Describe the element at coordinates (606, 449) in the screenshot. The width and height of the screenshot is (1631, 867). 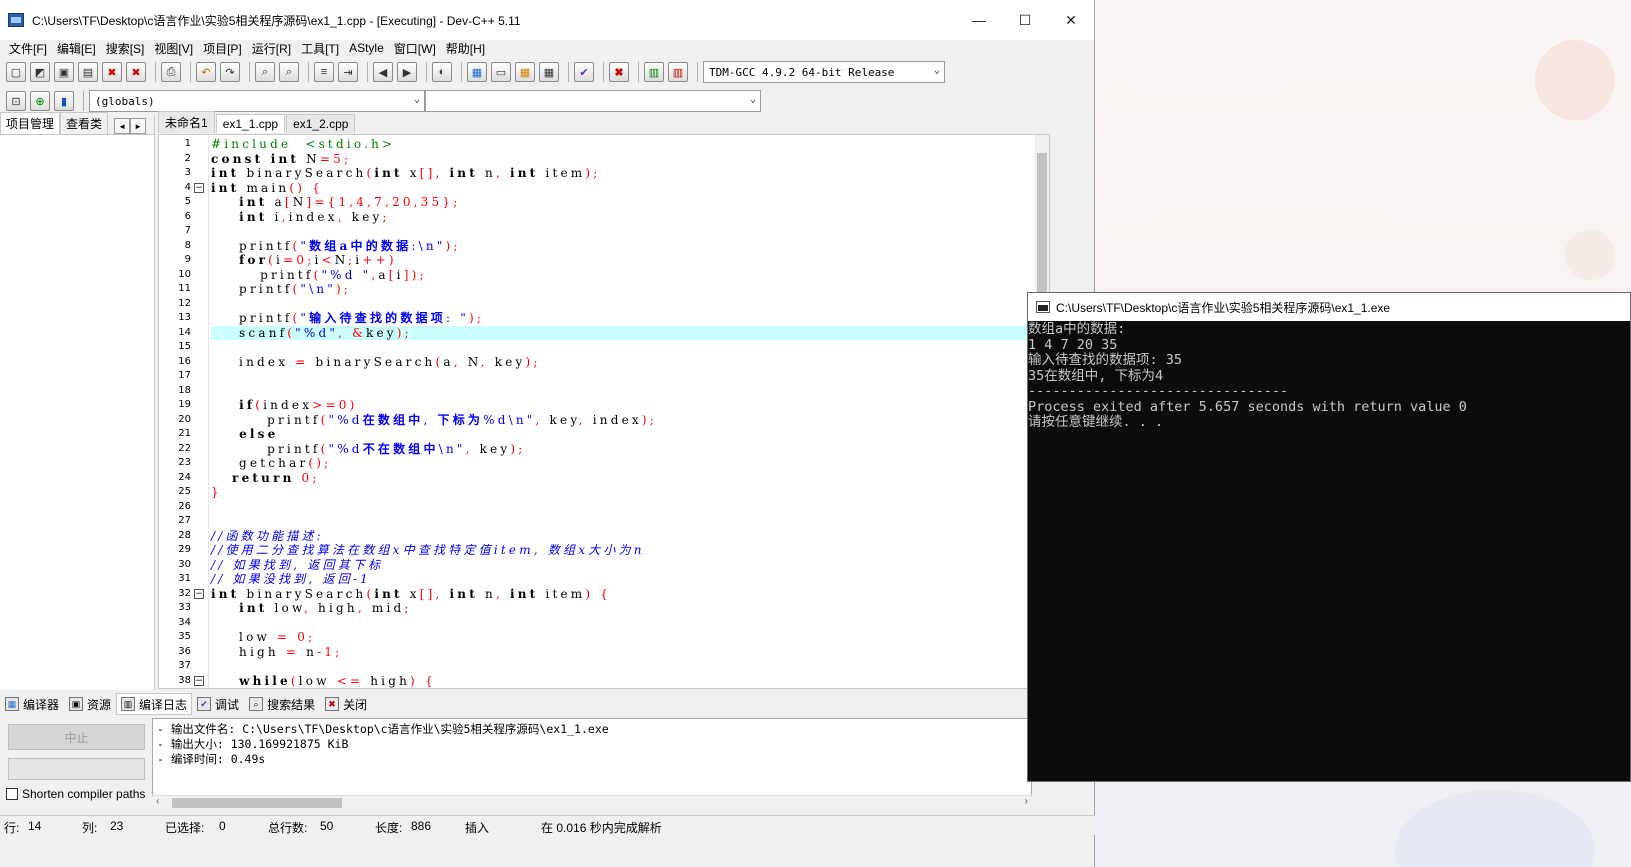
I see `code-line: 22 printf("%d不在数组中\n", key);` at that location.